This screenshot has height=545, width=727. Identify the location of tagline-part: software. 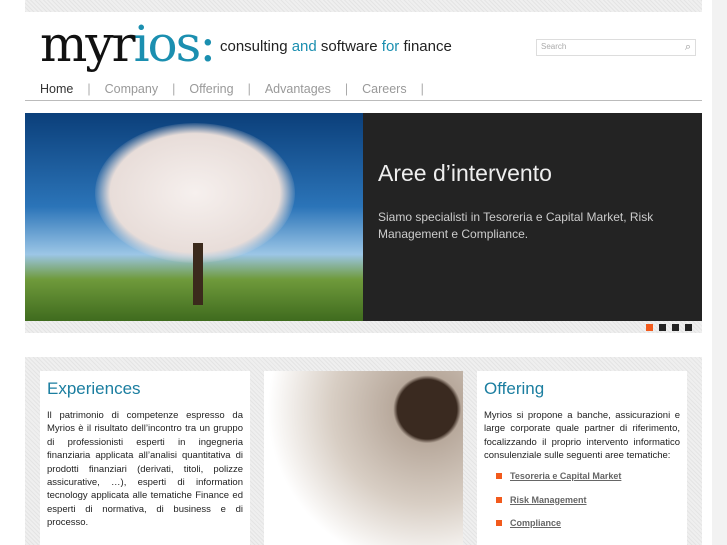
(349, 46).